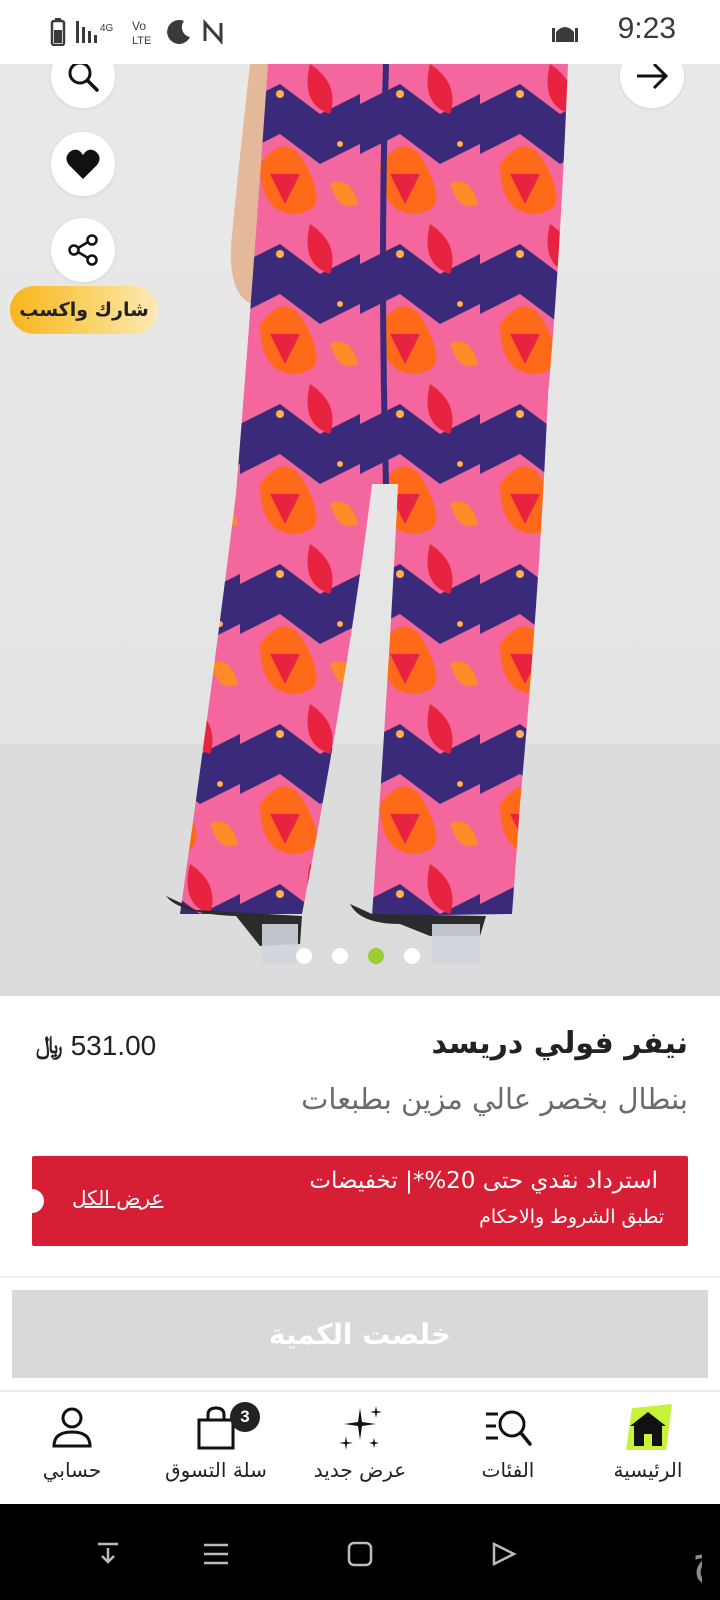 The width and height of the screenshot is (720, 1600). I want to click on share-and-earn-button: شارك واكسب, so click(84, 310).